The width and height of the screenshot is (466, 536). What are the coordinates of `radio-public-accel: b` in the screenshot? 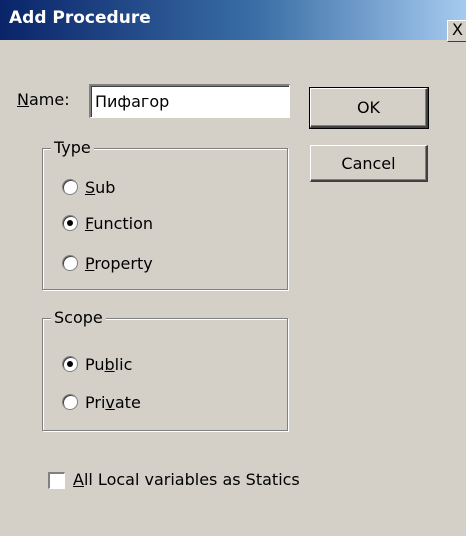 It's located at (109, 364).